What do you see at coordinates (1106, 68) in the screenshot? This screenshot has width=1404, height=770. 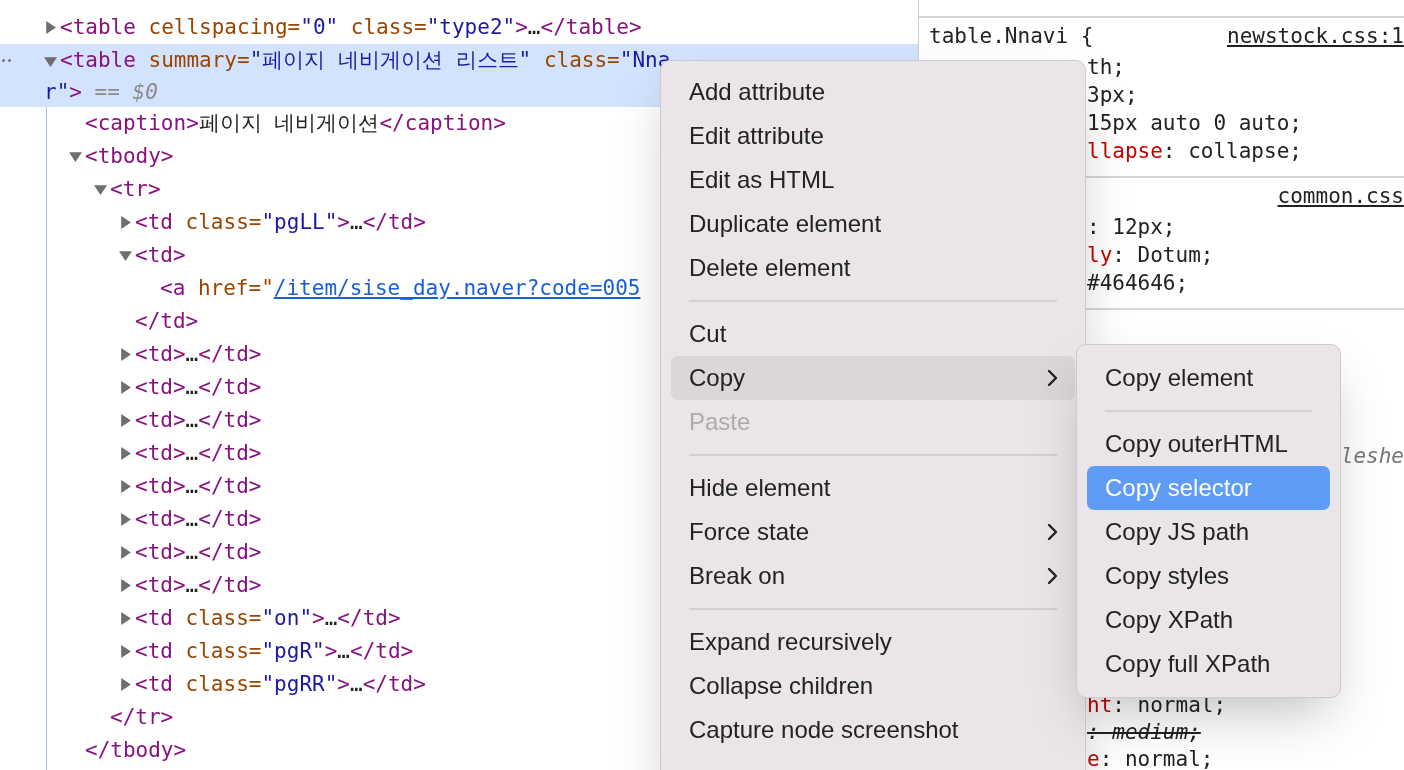 I see `css-declaration: th;` at bounding box center [1106, 68].